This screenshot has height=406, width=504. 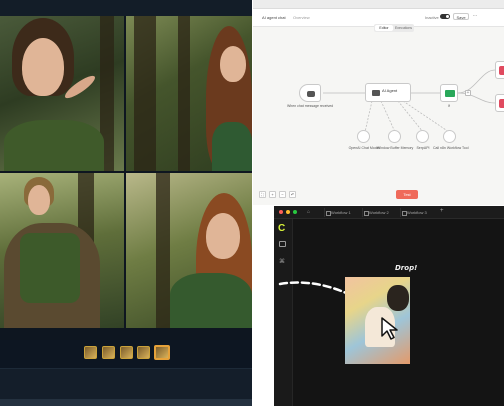 I want to click on workflow-connectors, so click(x=409, y=101).